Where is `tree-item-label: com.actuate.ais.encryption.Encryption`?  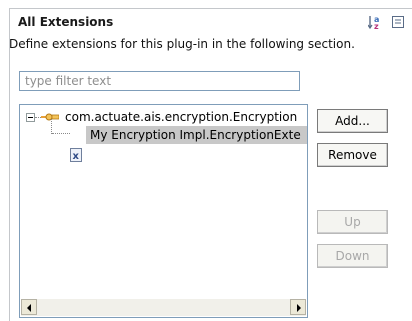
tree-item-label: com.actuate.ais.encryption.Encryption is located at coordinates (181, 117).